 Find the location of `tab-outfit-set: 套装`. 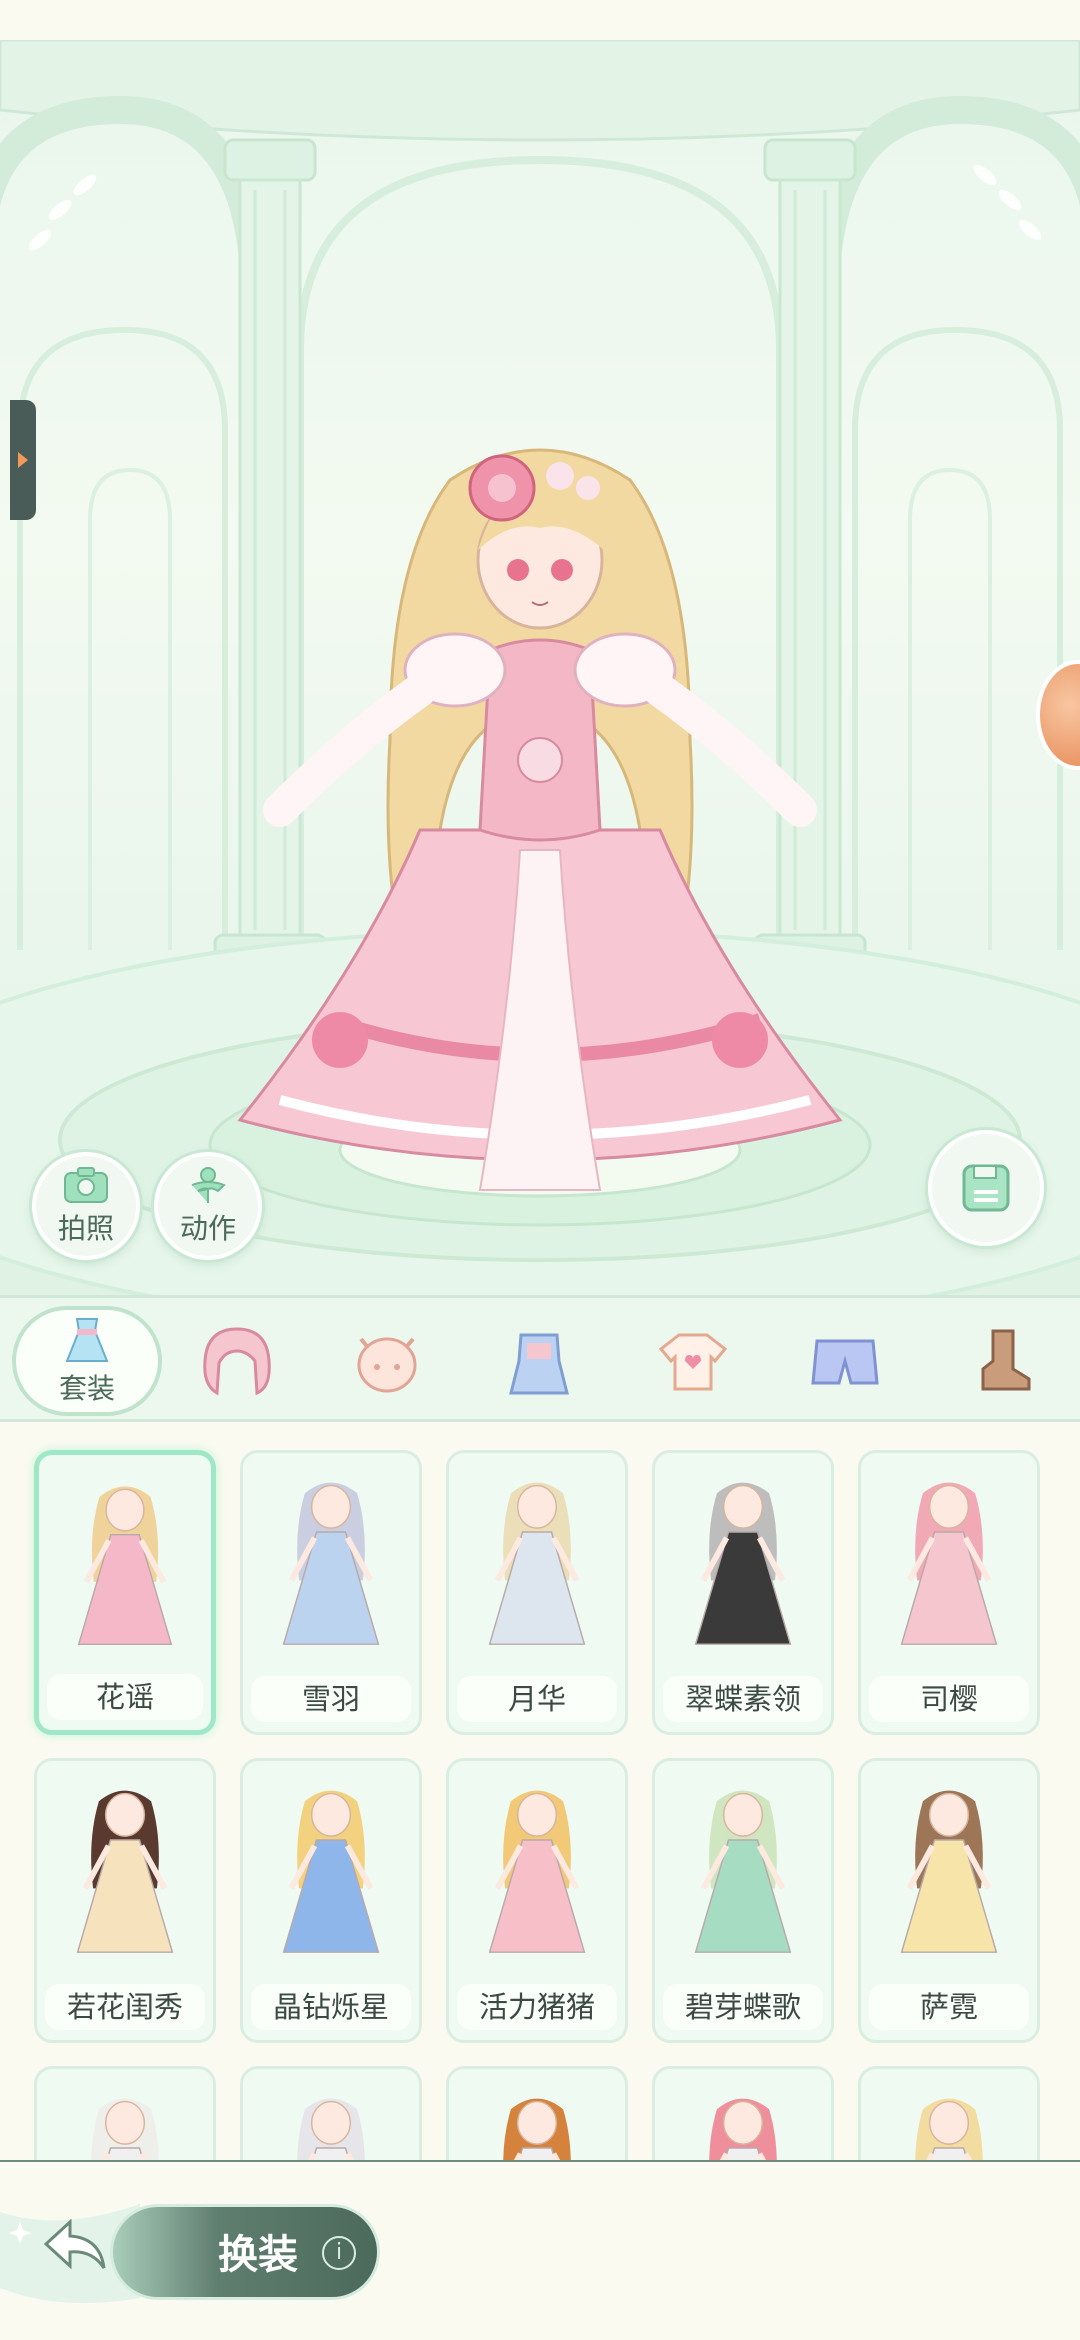

tab-outfit-set: 套装 is located at coordinates (87, 1361).